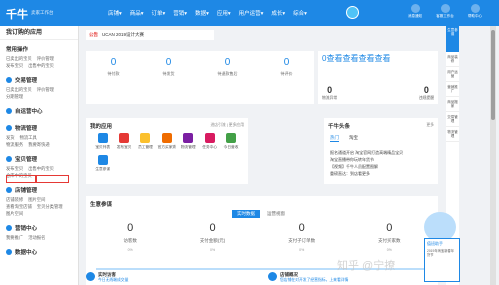 The width and height of the screenshot is (499, 285). Describe the element at coordinates (17, 14) in the screenshot. I see `app-logo: 千牛` at that location.